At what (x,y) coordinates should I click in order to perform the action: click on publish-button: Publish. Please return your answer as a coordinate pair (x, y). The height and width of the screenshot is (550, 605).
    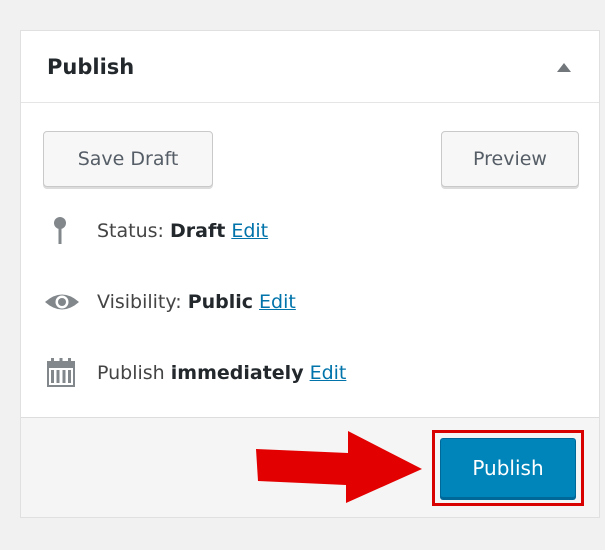
    Looking at the image, I should click on (508, 468).